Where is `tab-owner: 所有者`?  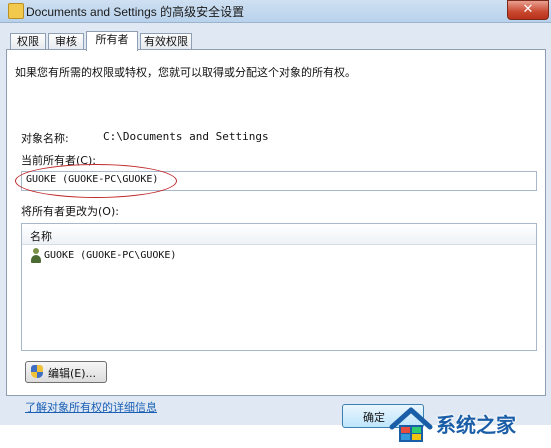
tab-owner: 所有者 is located at coordinates (112, 41).